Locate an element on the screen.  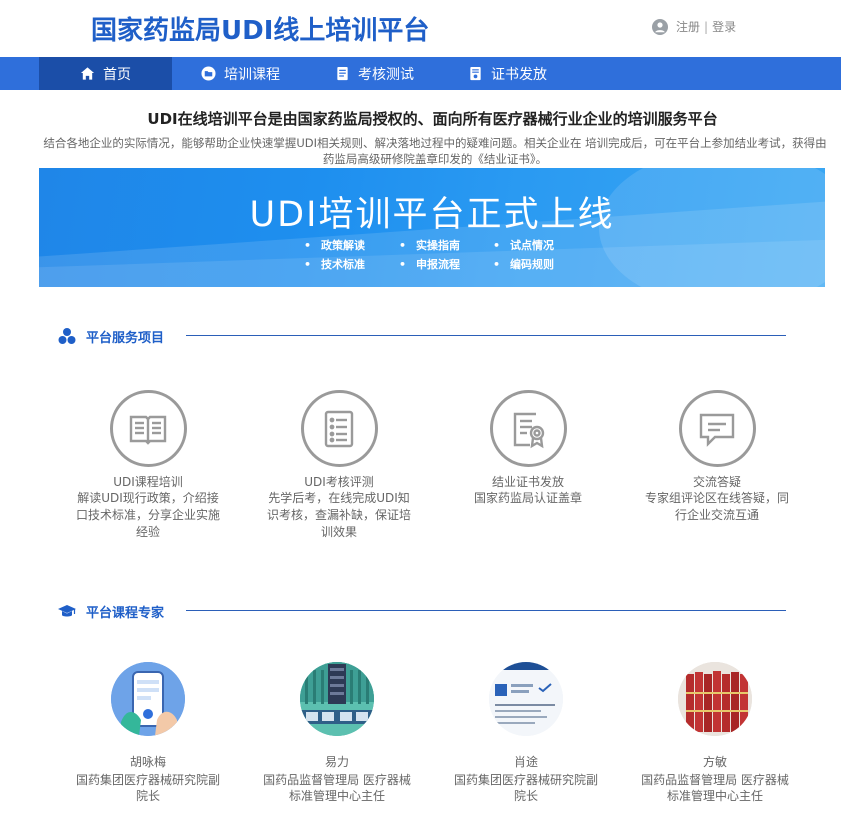
graduation-cap-icon is located at coordinates (67, 611).